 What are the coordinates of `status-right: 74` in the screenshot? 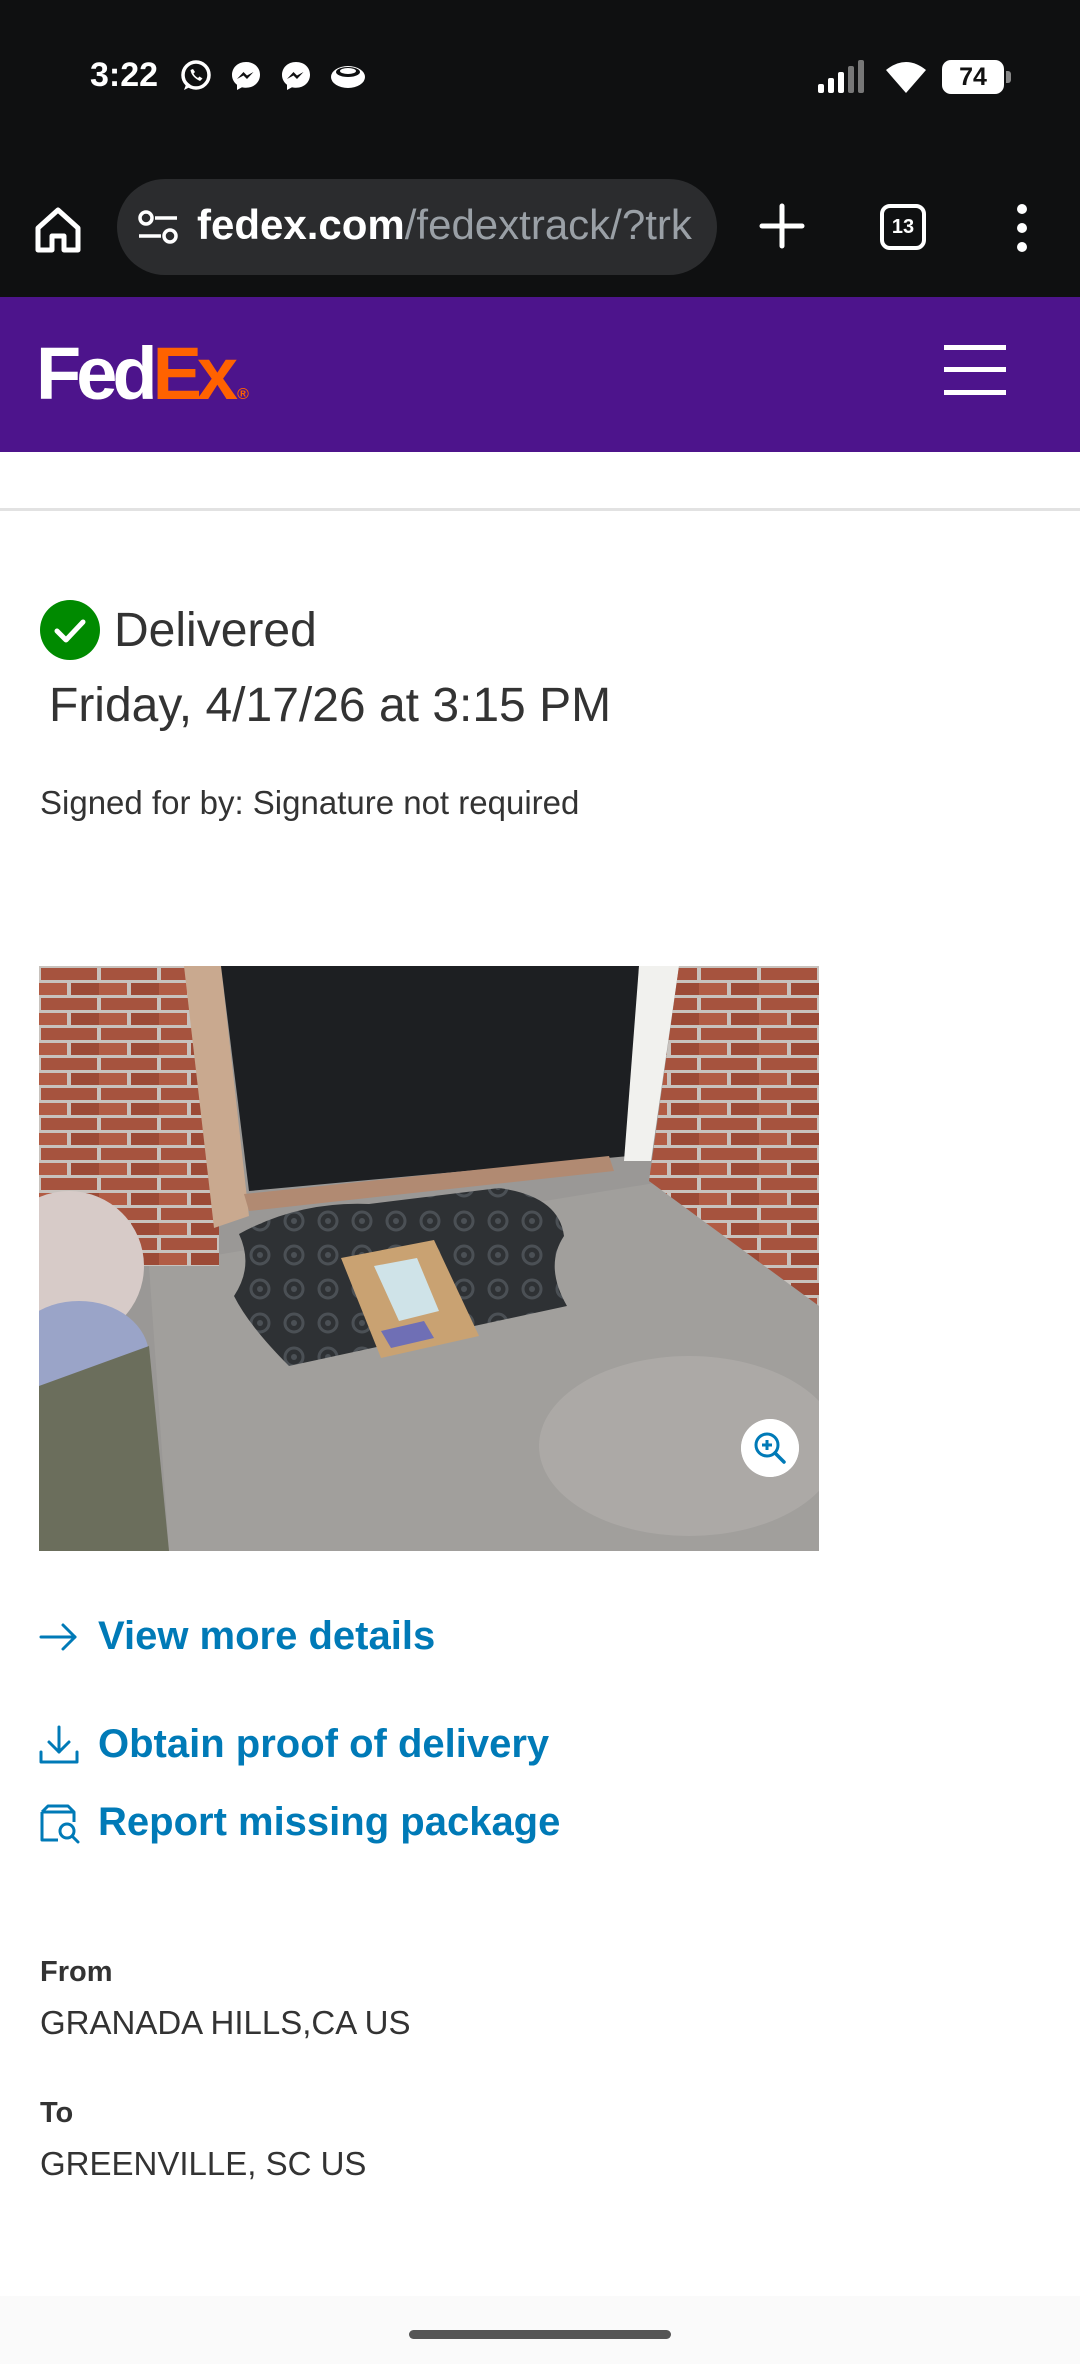 It's located at (913, 77).